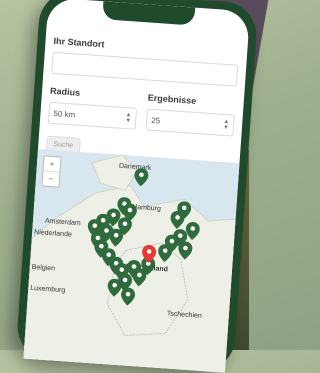 The image size is (320, 373). I want to click on zoom-out-button: −, so click(50, 178).